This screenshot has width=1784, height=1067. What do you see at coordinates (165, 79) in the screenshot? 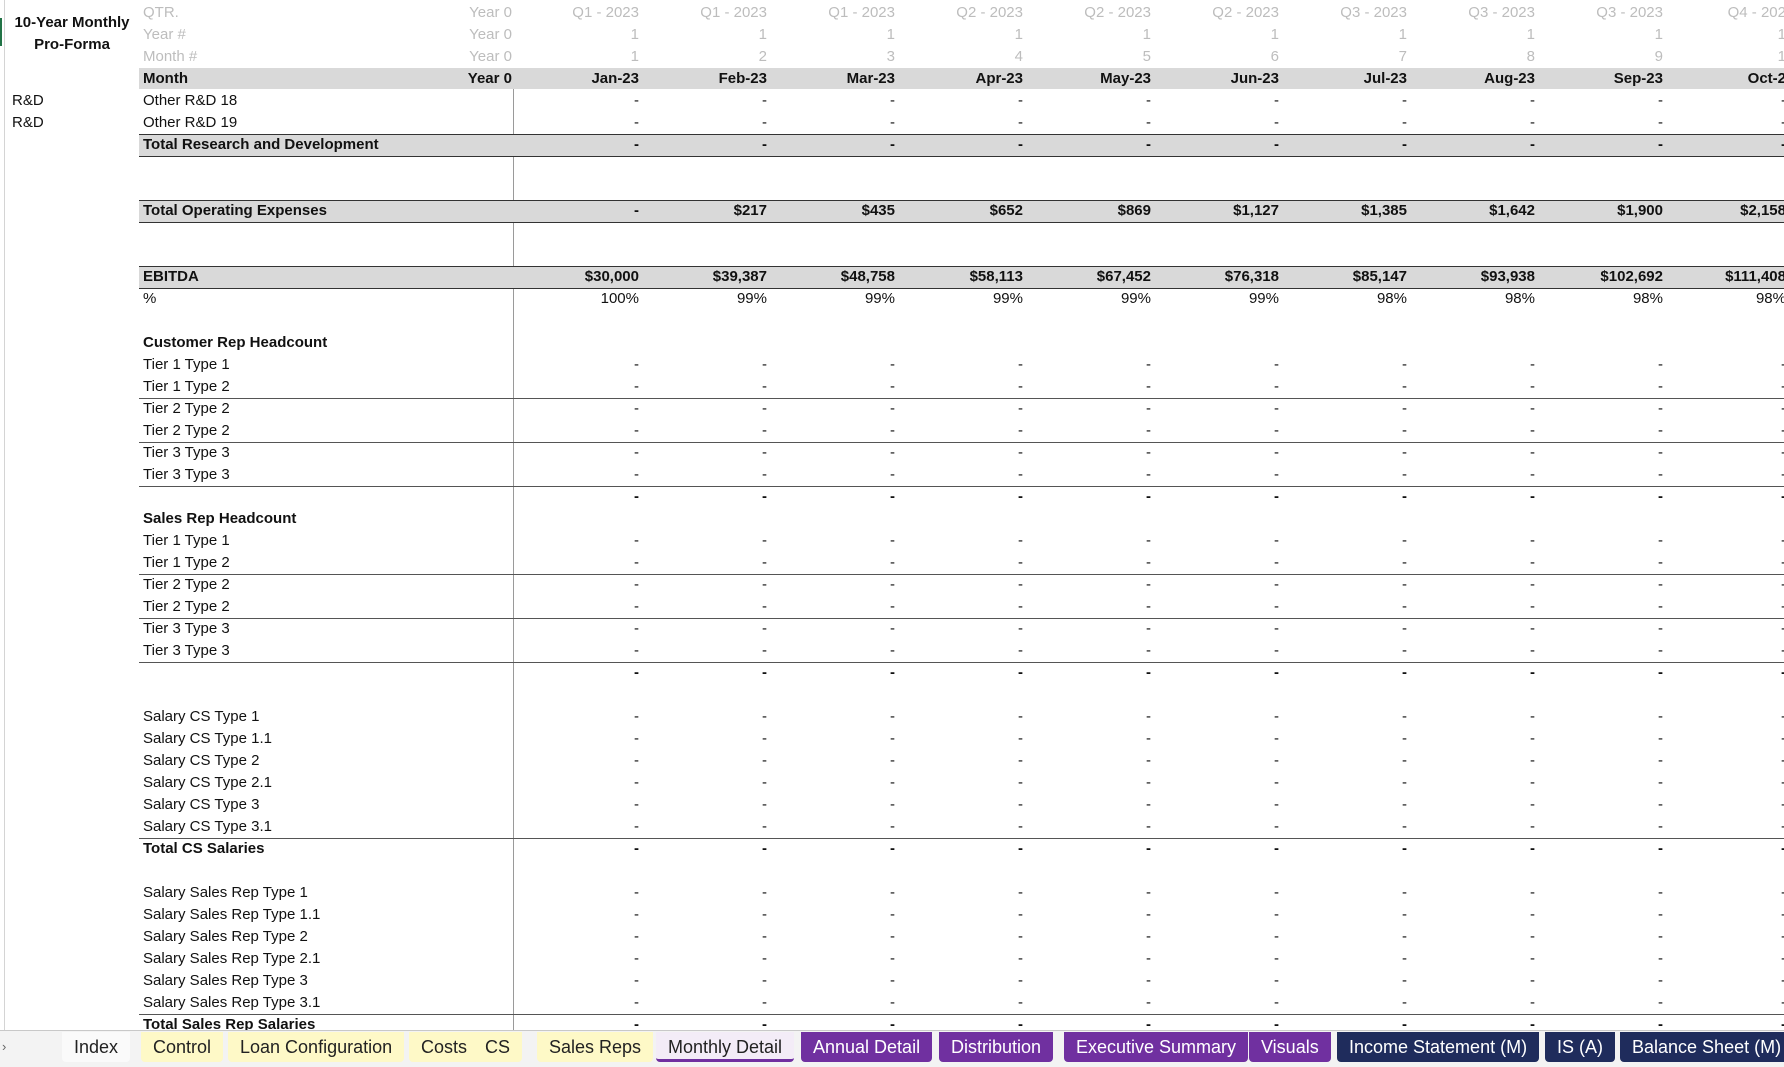
I see `row-label: Month` at bounding box center [165, 79].